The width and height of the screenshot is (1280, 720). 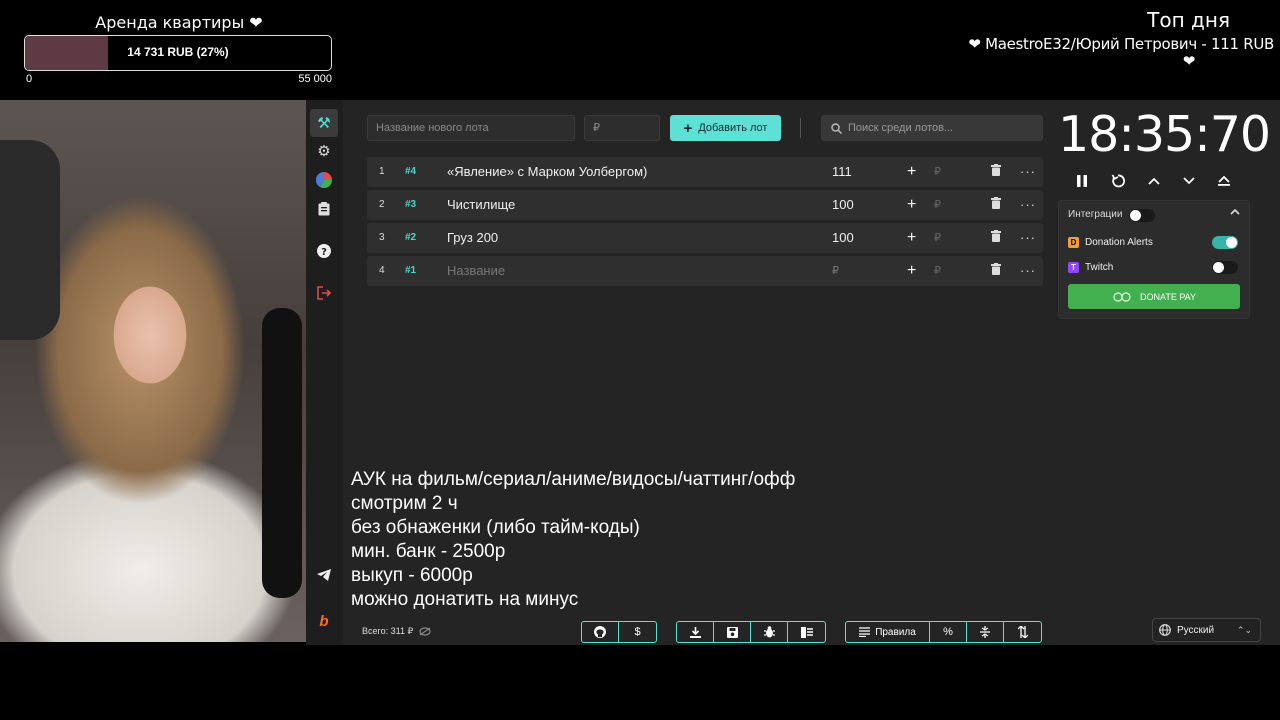 What do you see at coordinates (1073, 242) in the screenshot?
I see `donation-alerts-icon: D` at bounding box center [1073, 242].